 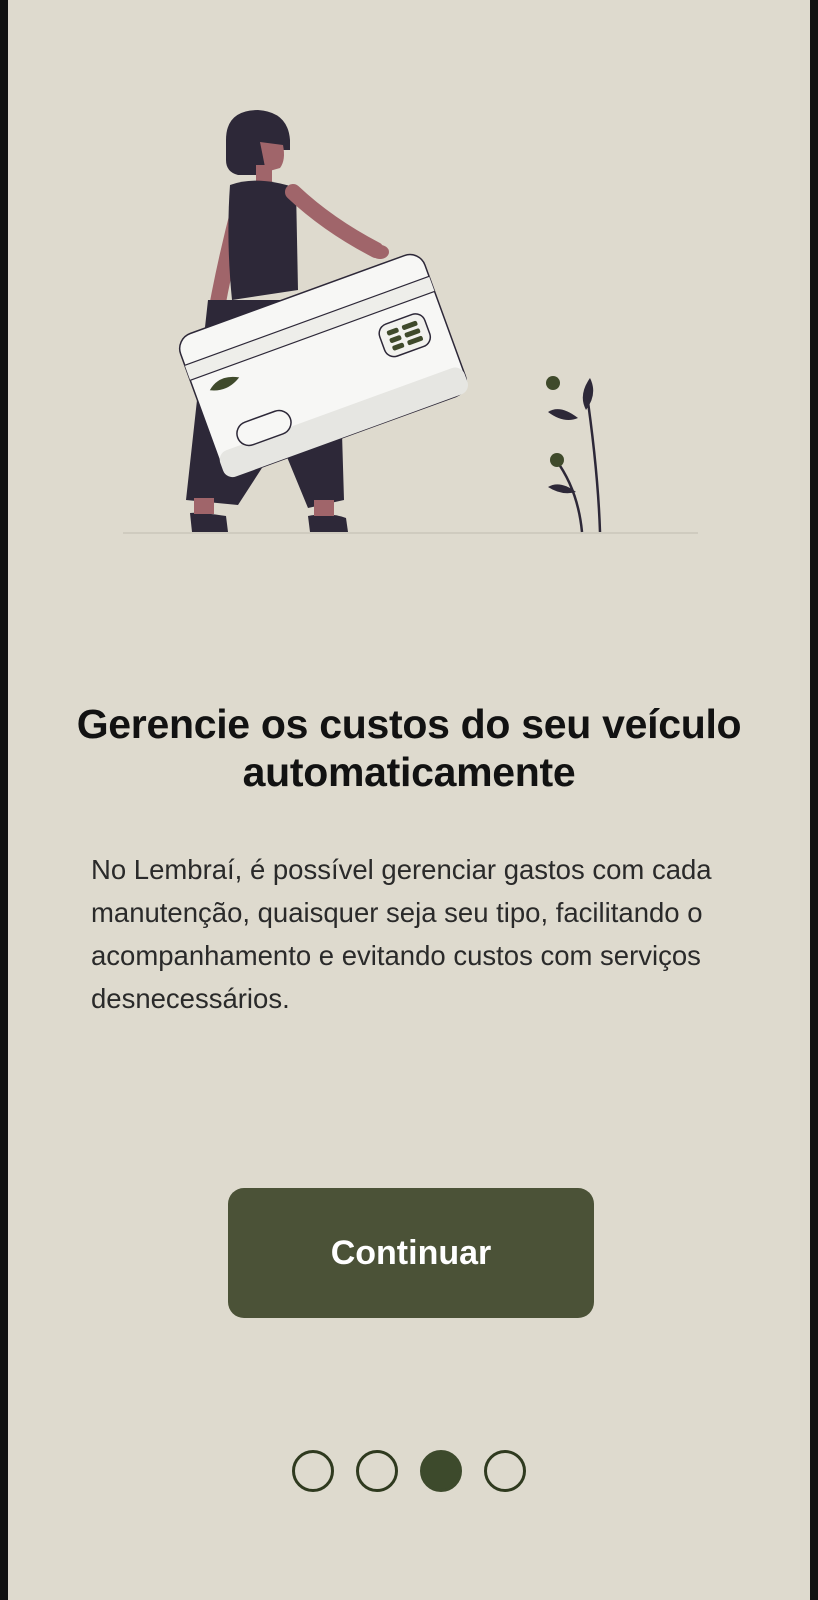 I want to click on page-indicator, so click(x=409, y=1471).